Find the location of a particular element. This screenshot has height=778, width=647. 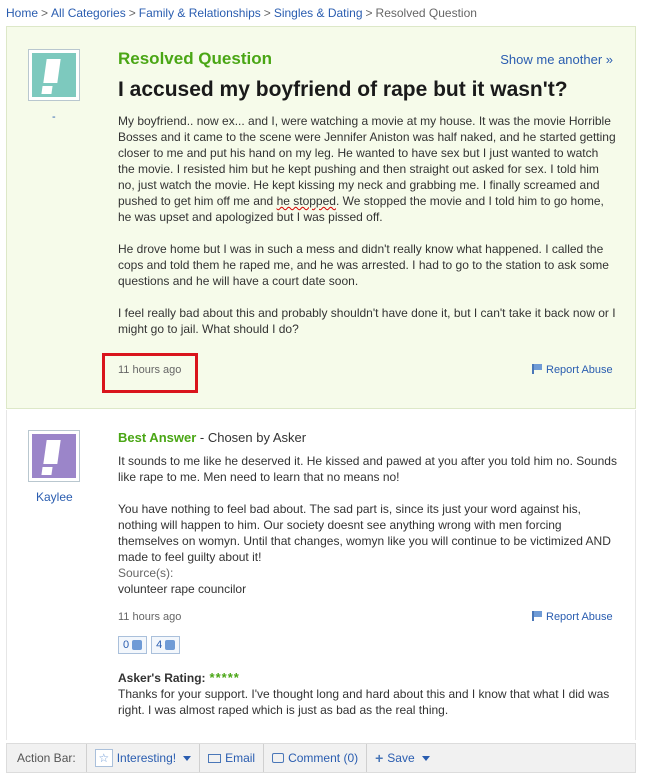

source-label: Source(s): is located at coordinates (146, 573).